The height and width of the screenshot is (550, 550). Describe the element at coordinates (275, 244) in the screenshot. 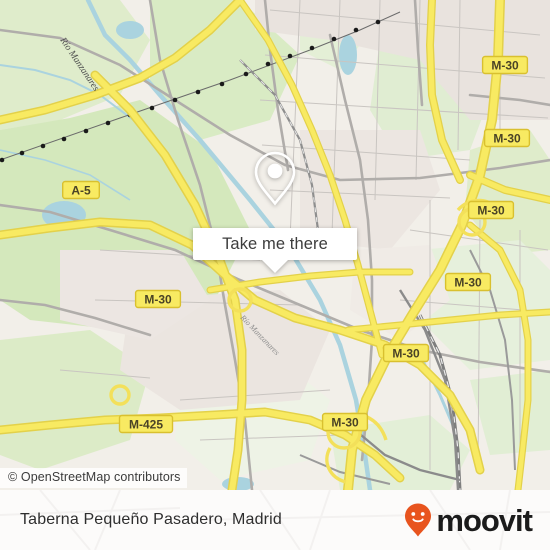

I see `take-me-there-button: Take me there` at that location.